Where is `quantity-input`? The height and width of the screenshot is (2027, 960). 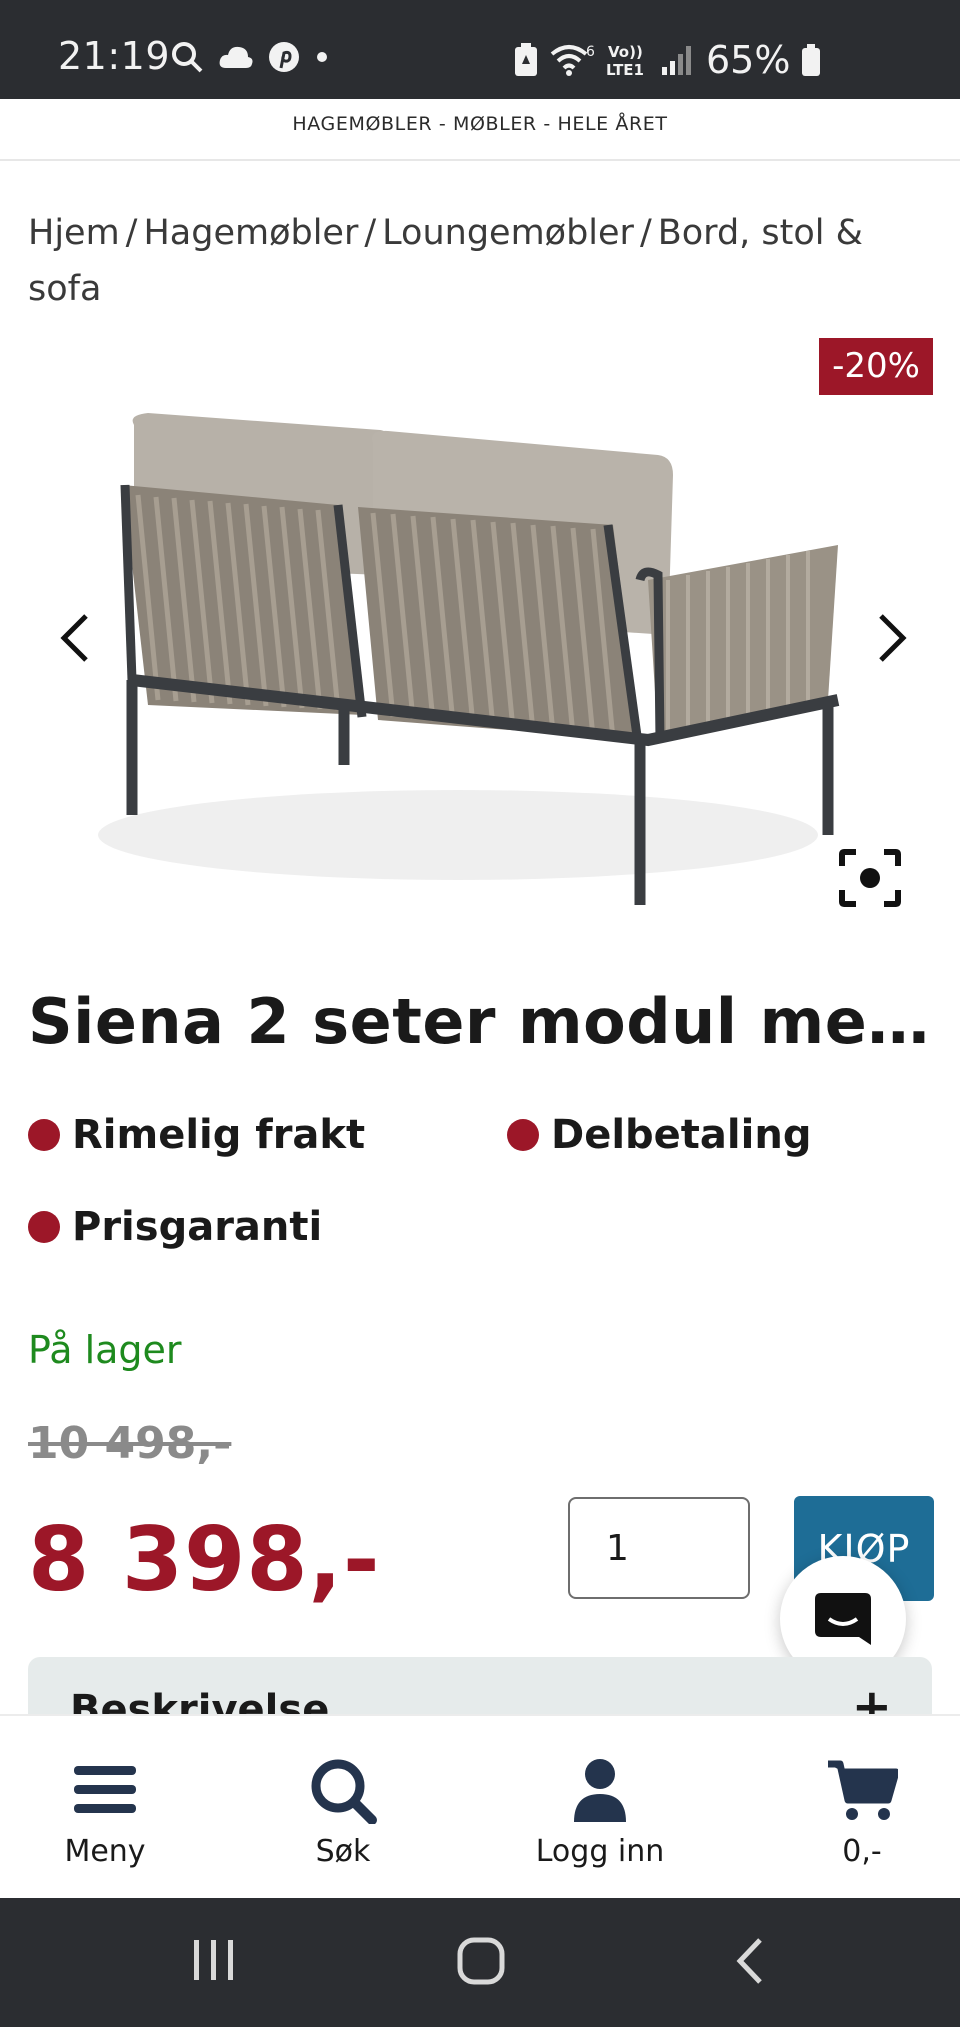 quantity-input is located at coordinates (659, 1548).